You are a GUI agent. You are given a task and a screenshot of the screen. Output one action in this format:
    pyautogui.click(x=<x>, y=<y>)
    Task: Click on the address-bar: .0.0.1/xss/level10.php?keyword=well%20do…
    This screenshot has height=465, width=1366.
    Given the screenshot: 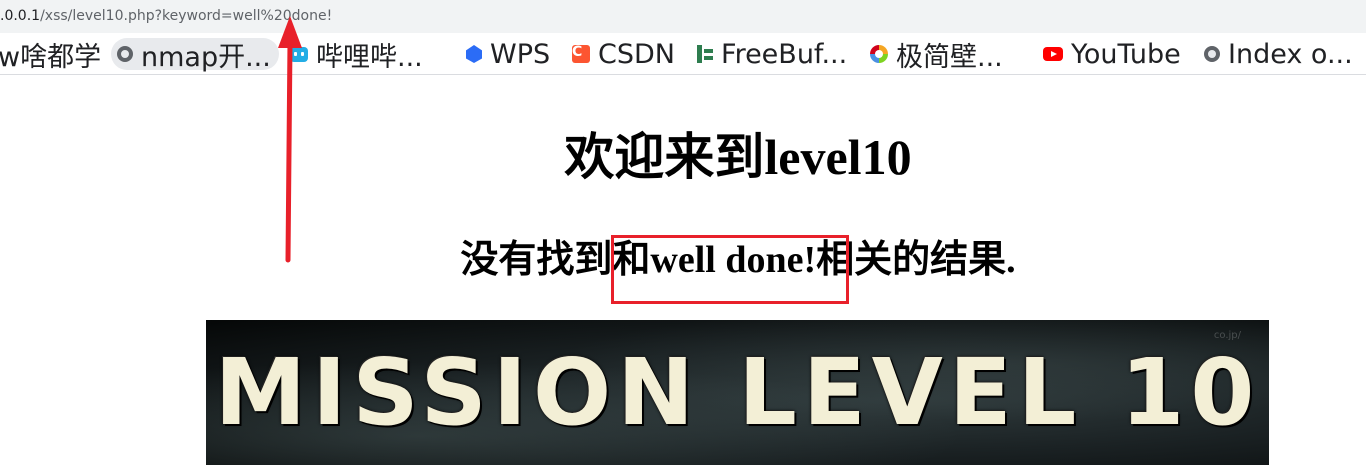 What is the action you would take?
    pyautogui.click(x=683, y=16)
    